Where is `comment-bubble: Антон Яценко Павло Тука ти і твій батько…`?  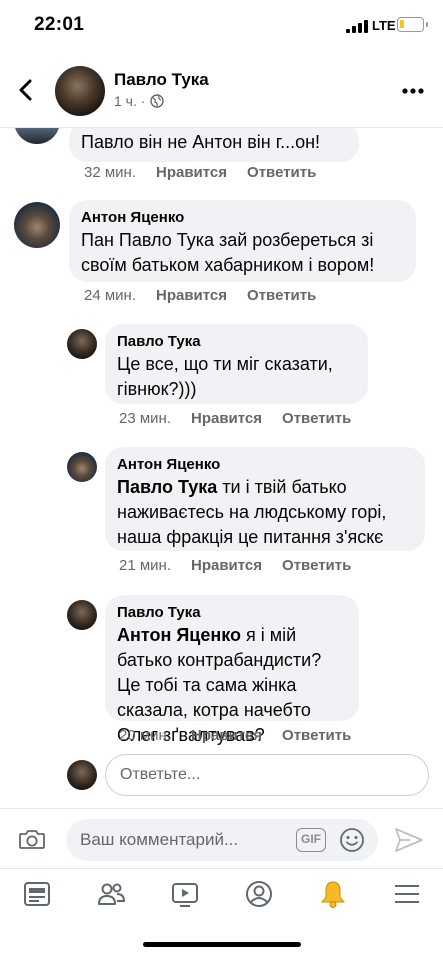 comment-bubble: Антон Яценко Павло Тука ти і твій батько… is located at coordinates (265, 499).